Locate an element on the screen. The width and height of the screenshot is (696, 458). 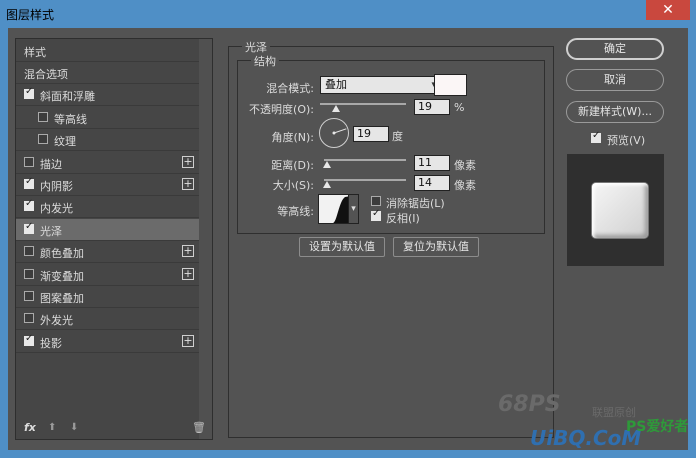
style-item: 光泽 is located at coordinates (108, 229).